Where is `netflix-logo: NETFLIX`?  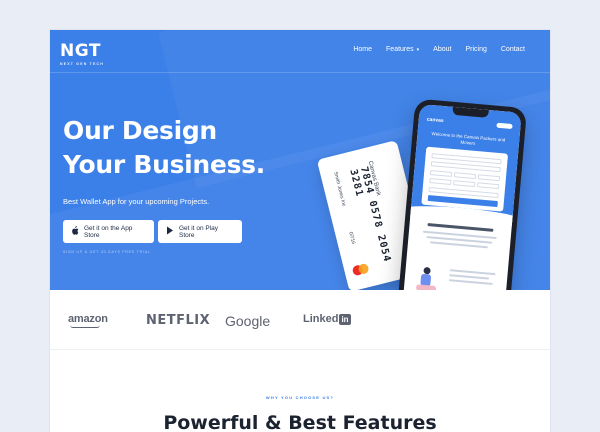 netflix-logo: NETFLIX is located at coordinates (178, 320).